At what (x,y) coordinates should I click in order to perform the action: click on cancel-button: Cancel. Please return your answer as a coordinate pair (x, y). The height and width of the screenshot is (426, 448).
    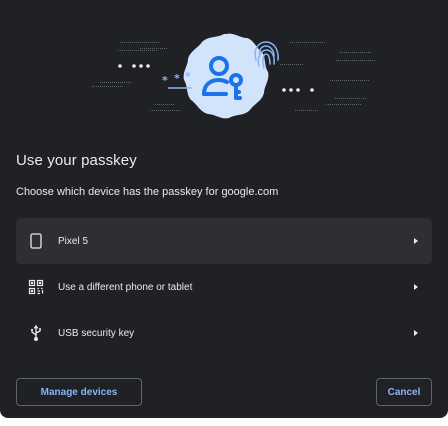
    Looking at the image, I should click on (404, 392).